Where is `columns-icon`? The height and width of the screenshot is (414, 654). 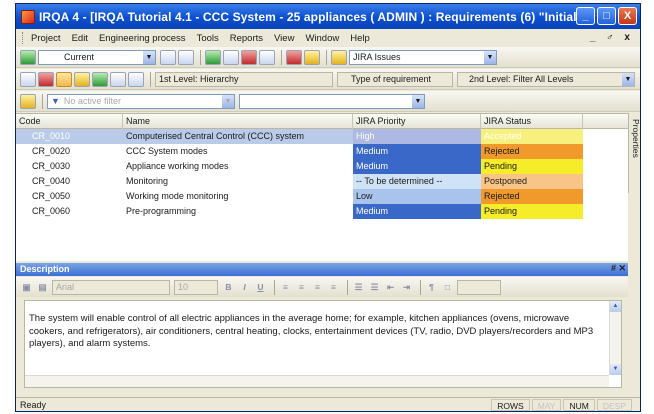 columns-icon is located at coordinates (118, 79).